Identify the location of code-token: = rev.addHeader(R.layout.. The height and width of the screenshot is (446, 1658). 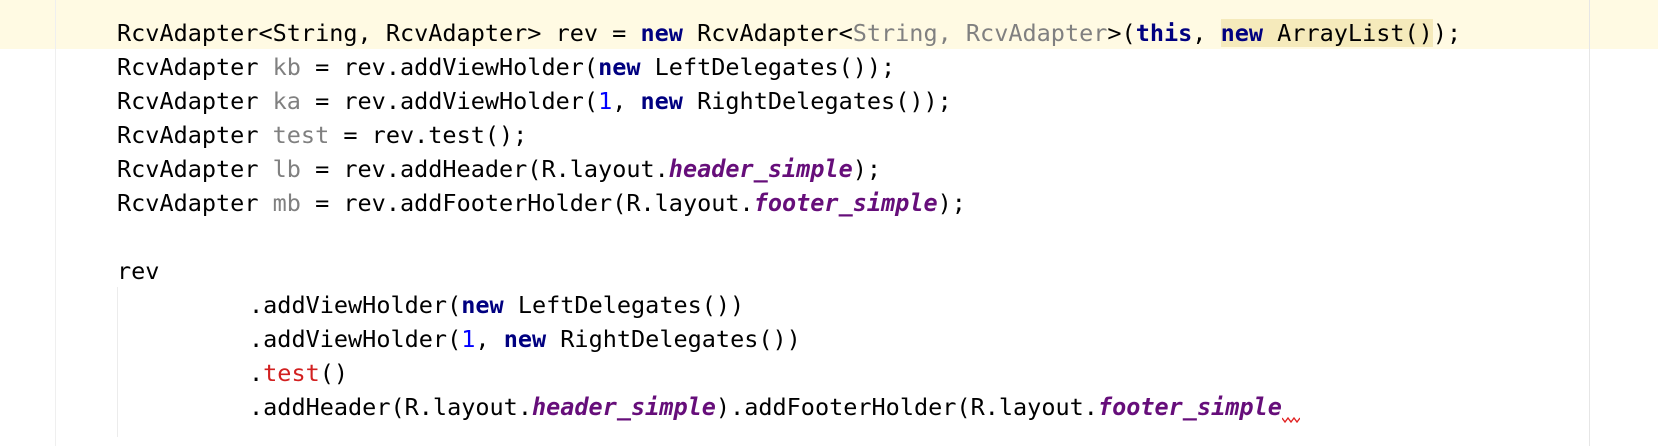
(484, 169).